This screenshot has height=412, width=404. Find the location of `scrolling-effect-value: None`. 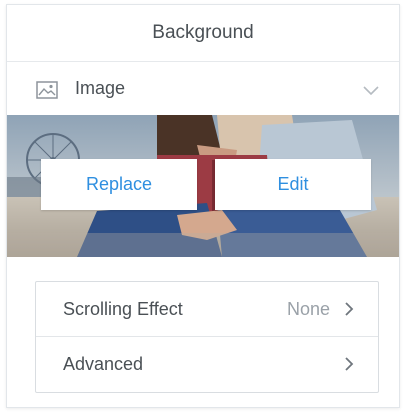

scrolling-effect-value: None is located at coordinates (308, 308).